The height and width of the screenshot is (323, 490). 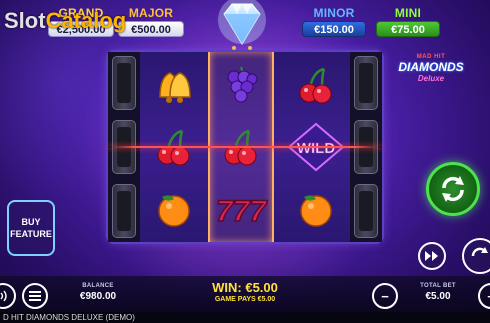 I want to click on fast-forward-icon, so click(x=431, y=256).